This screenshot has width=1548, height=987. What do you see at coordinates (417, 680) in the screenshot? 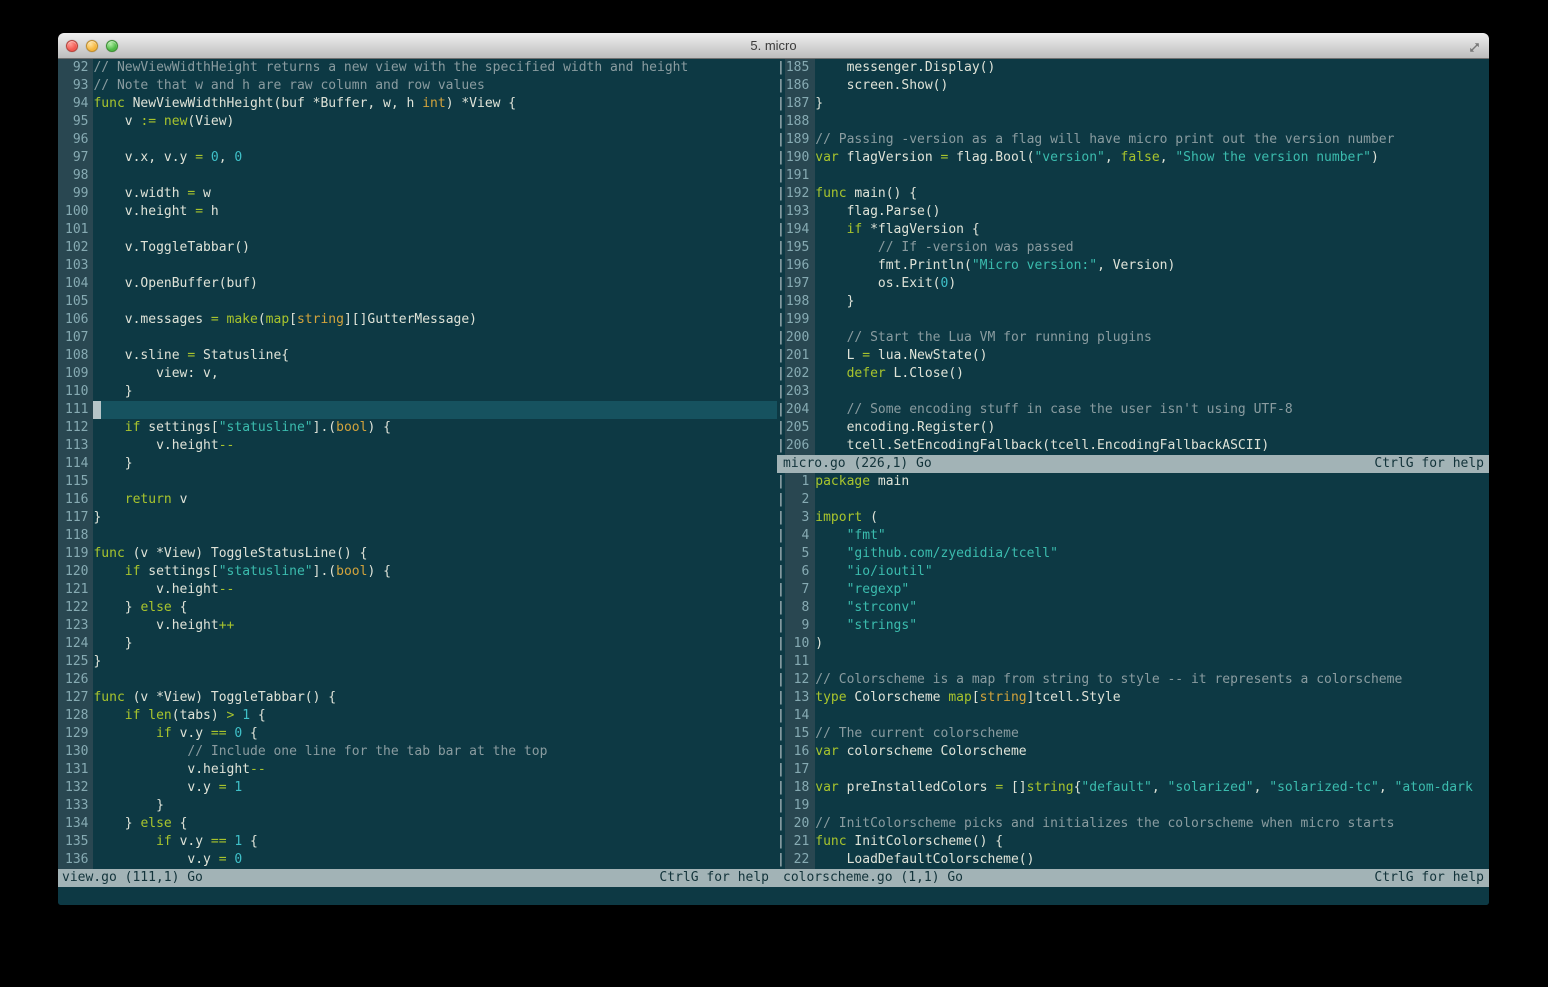
I see `code-line: 126` at bounding box center [417, 680].